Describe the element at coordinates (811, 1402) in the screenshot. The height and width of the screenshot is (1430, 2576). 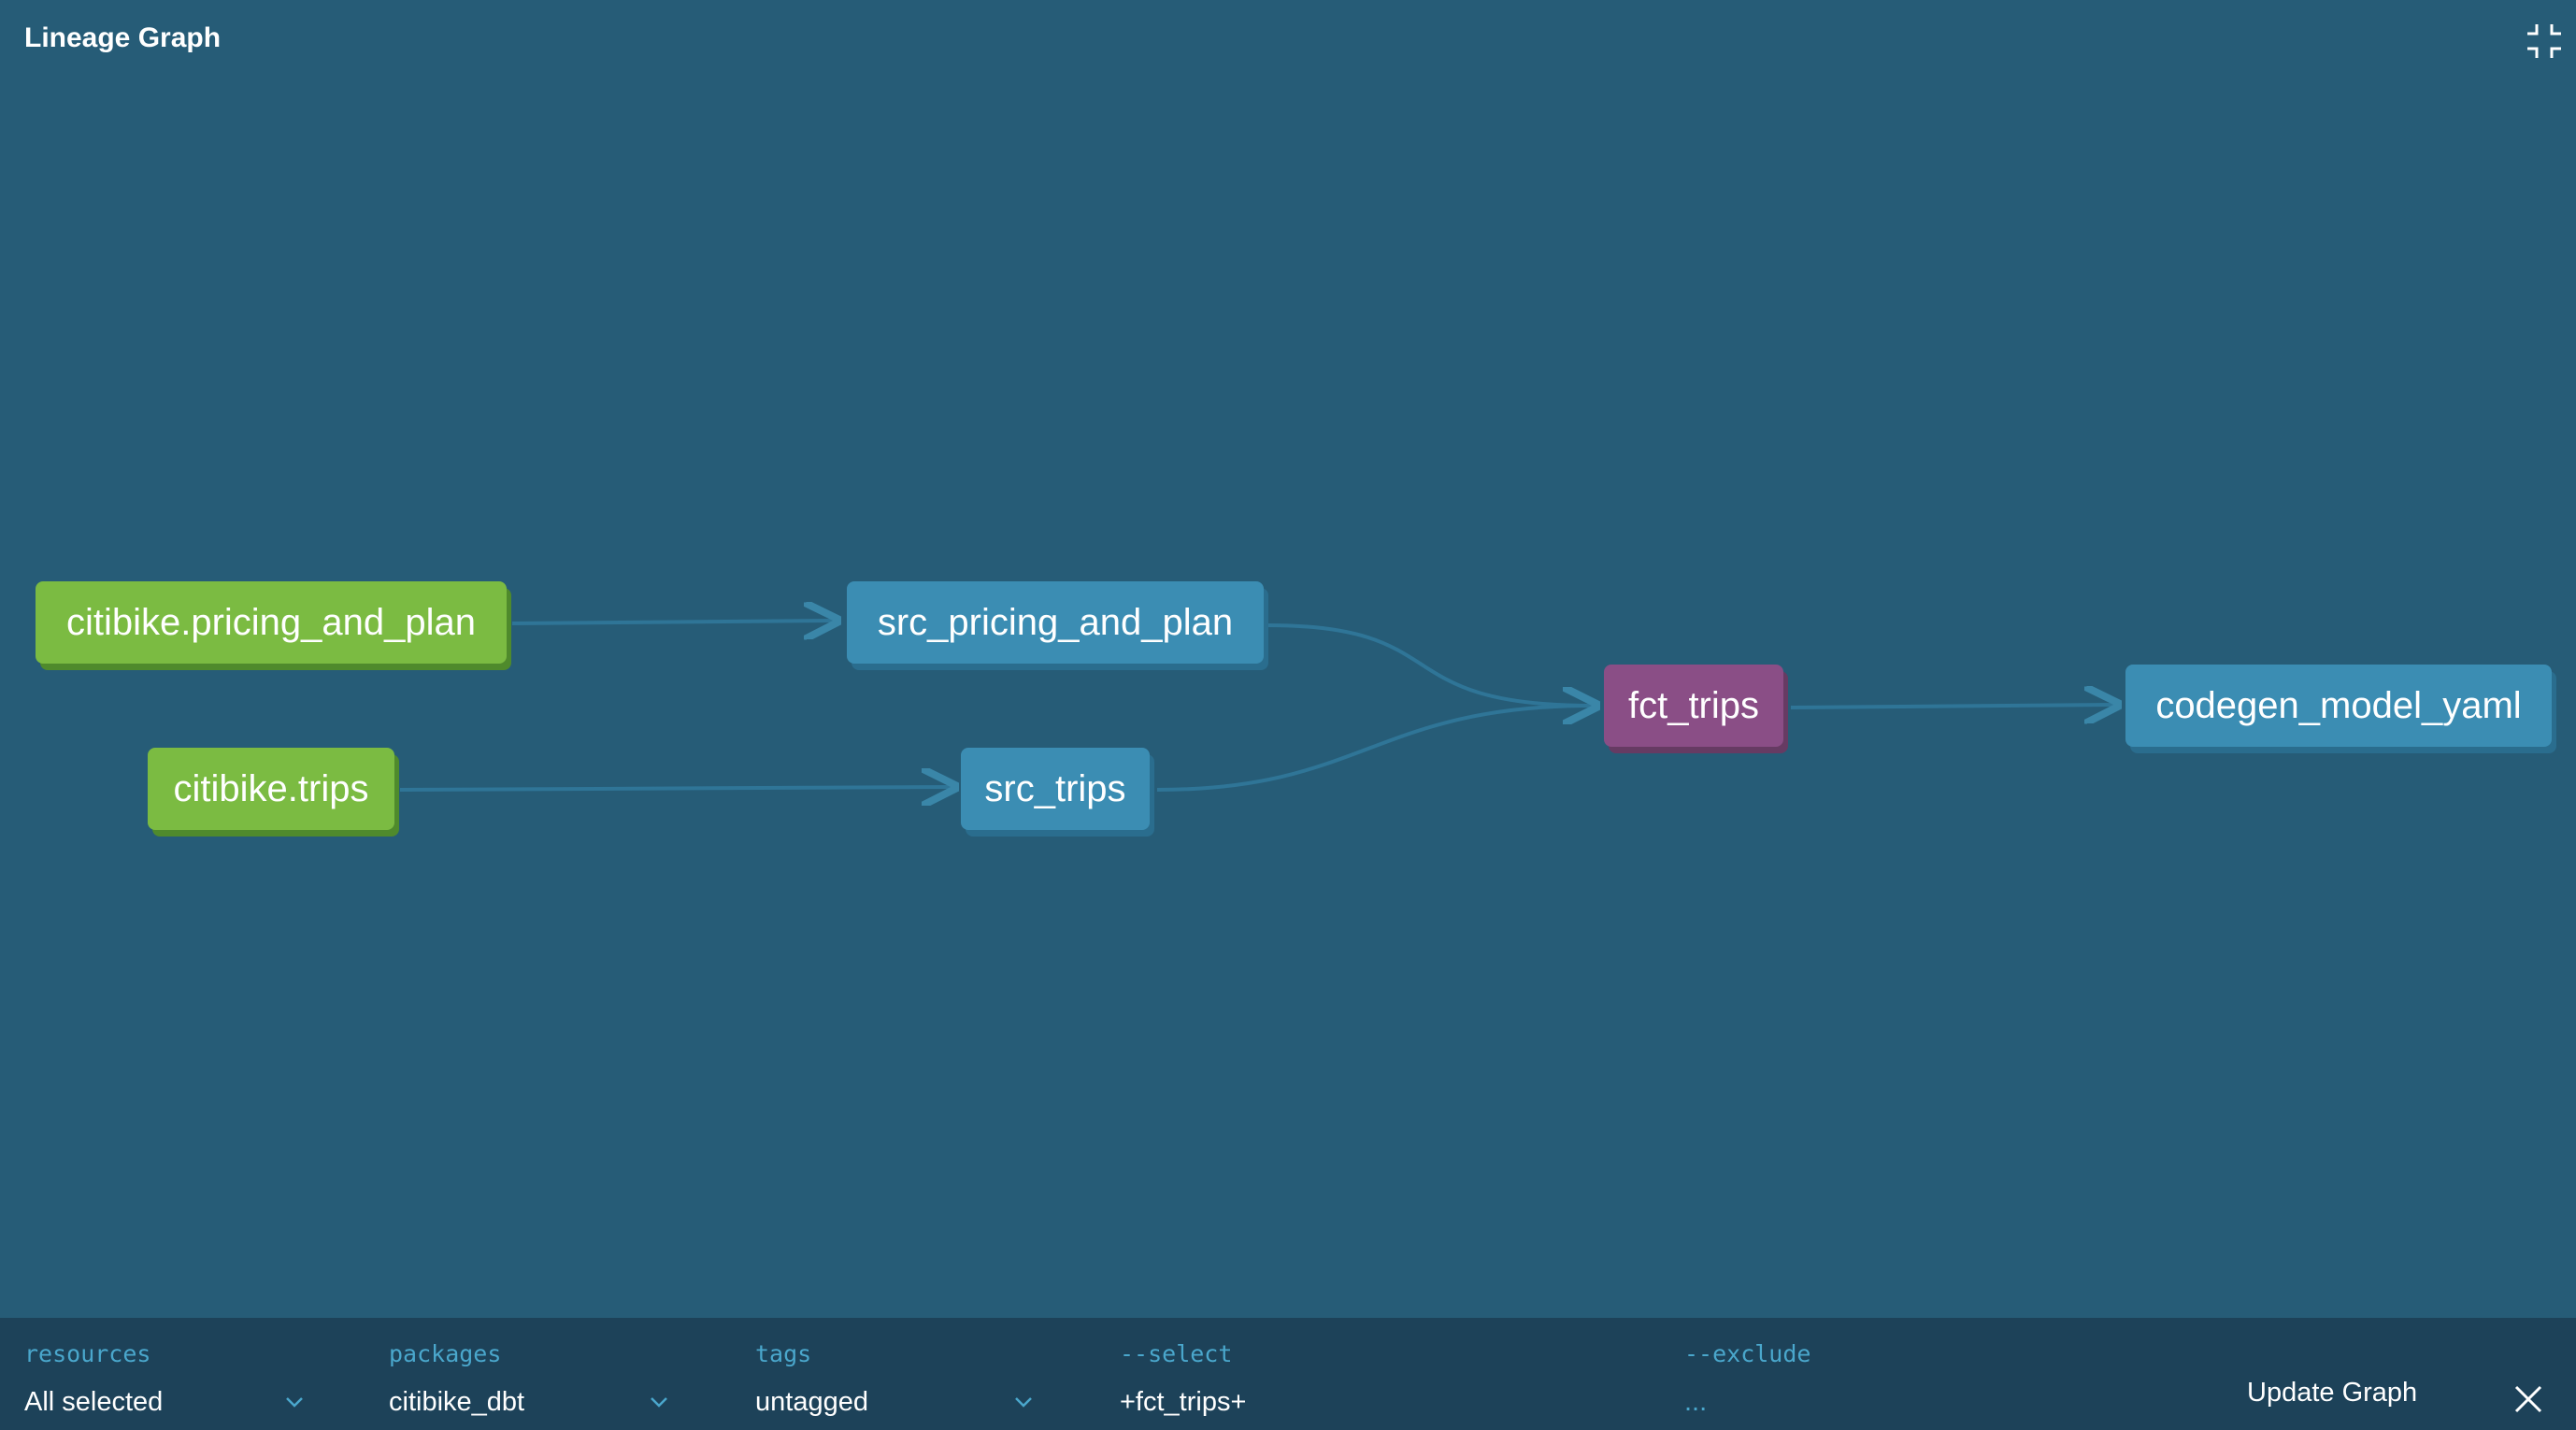
I see `tags-value: untagged` at that location.